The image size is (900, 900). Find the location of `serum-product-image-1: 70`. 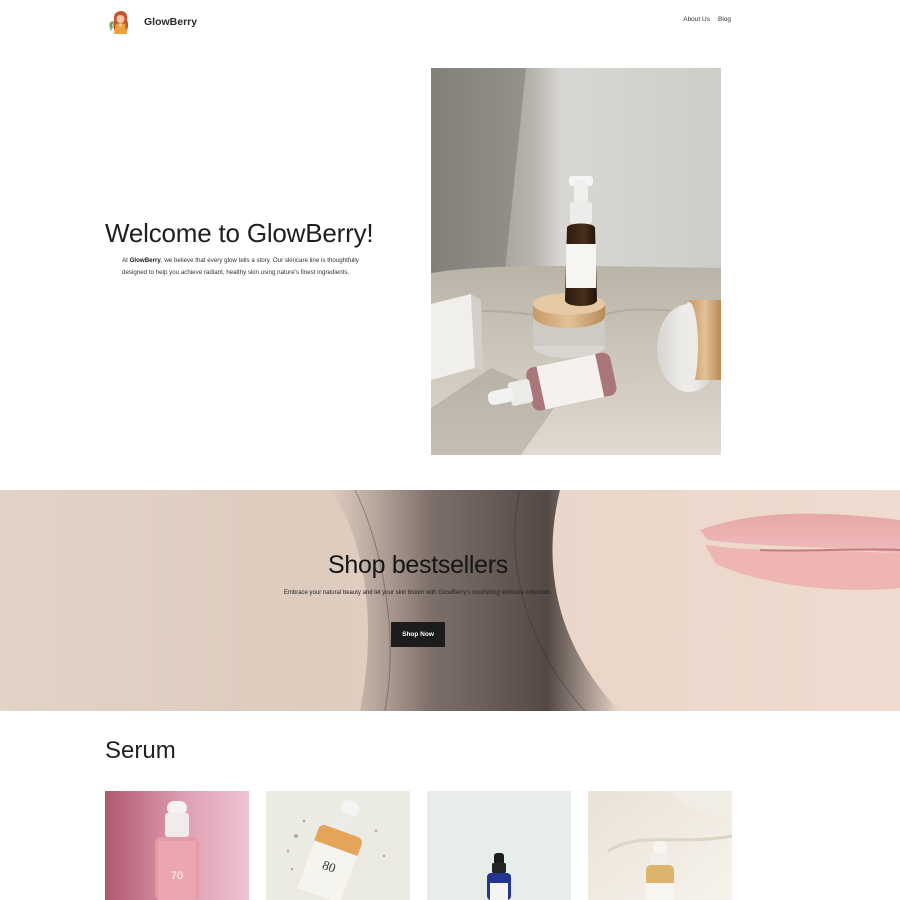

serum-product-image-1: 70 is located at coordinates (177, 845).